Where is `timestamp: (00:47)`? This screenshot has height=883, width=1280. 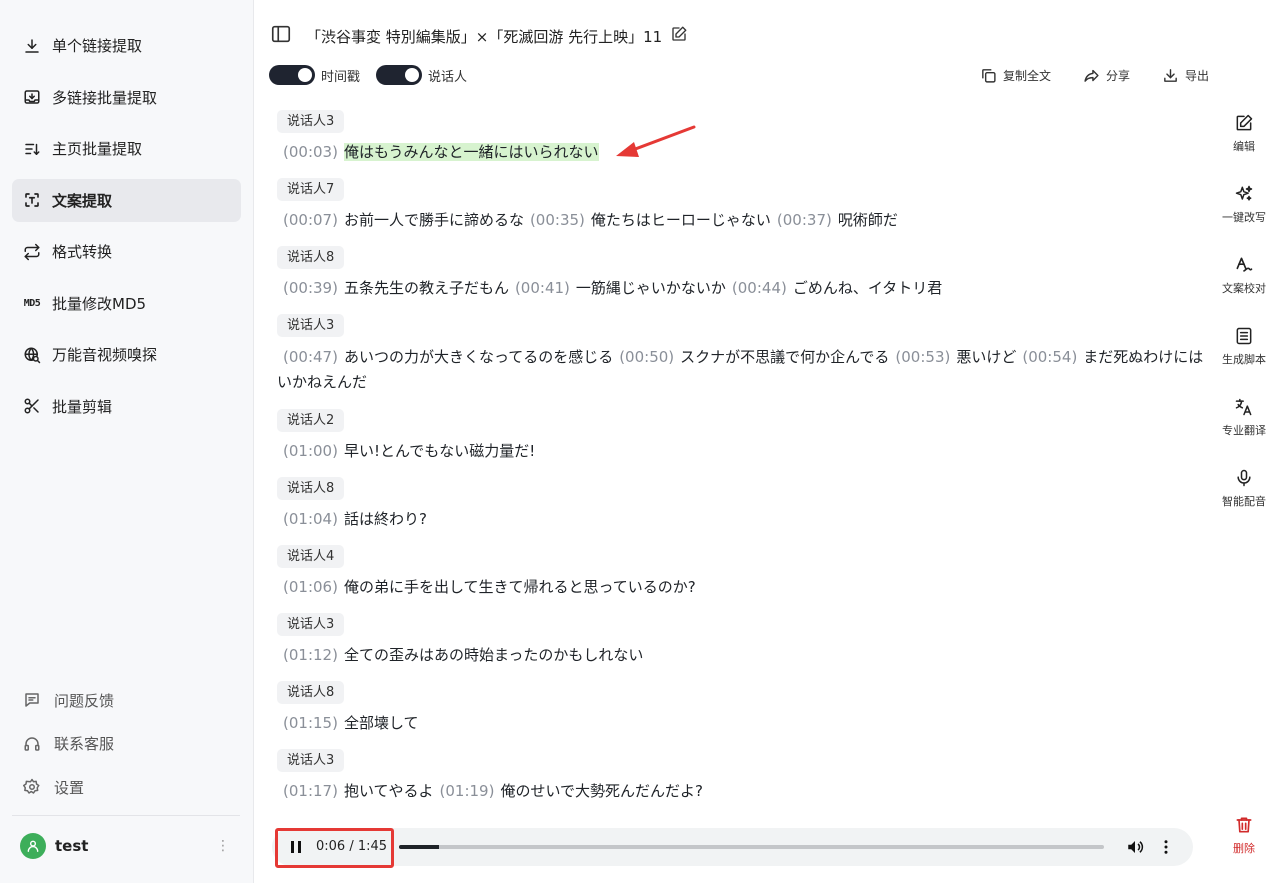
timestamp: (00:47) is located at coordinates (310, 357).